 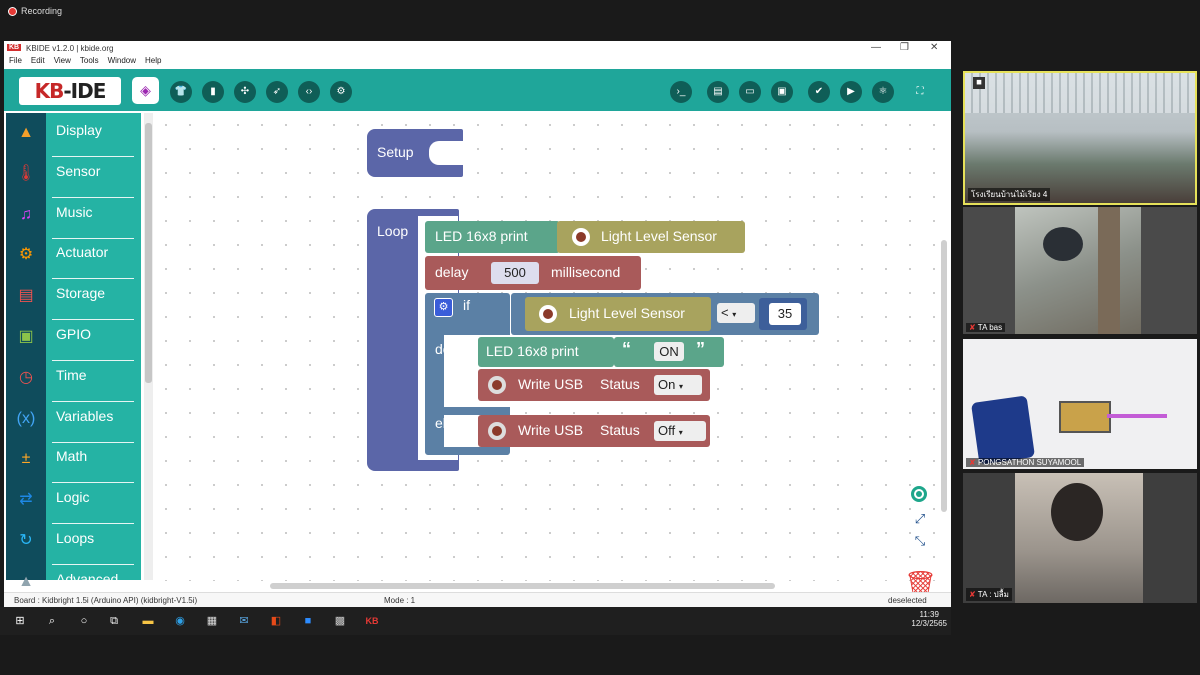 What do you see at coordinates (245, 92) in the screenshot?
I see `puzzle-icon: ✣` at bounding box center [245, 92].